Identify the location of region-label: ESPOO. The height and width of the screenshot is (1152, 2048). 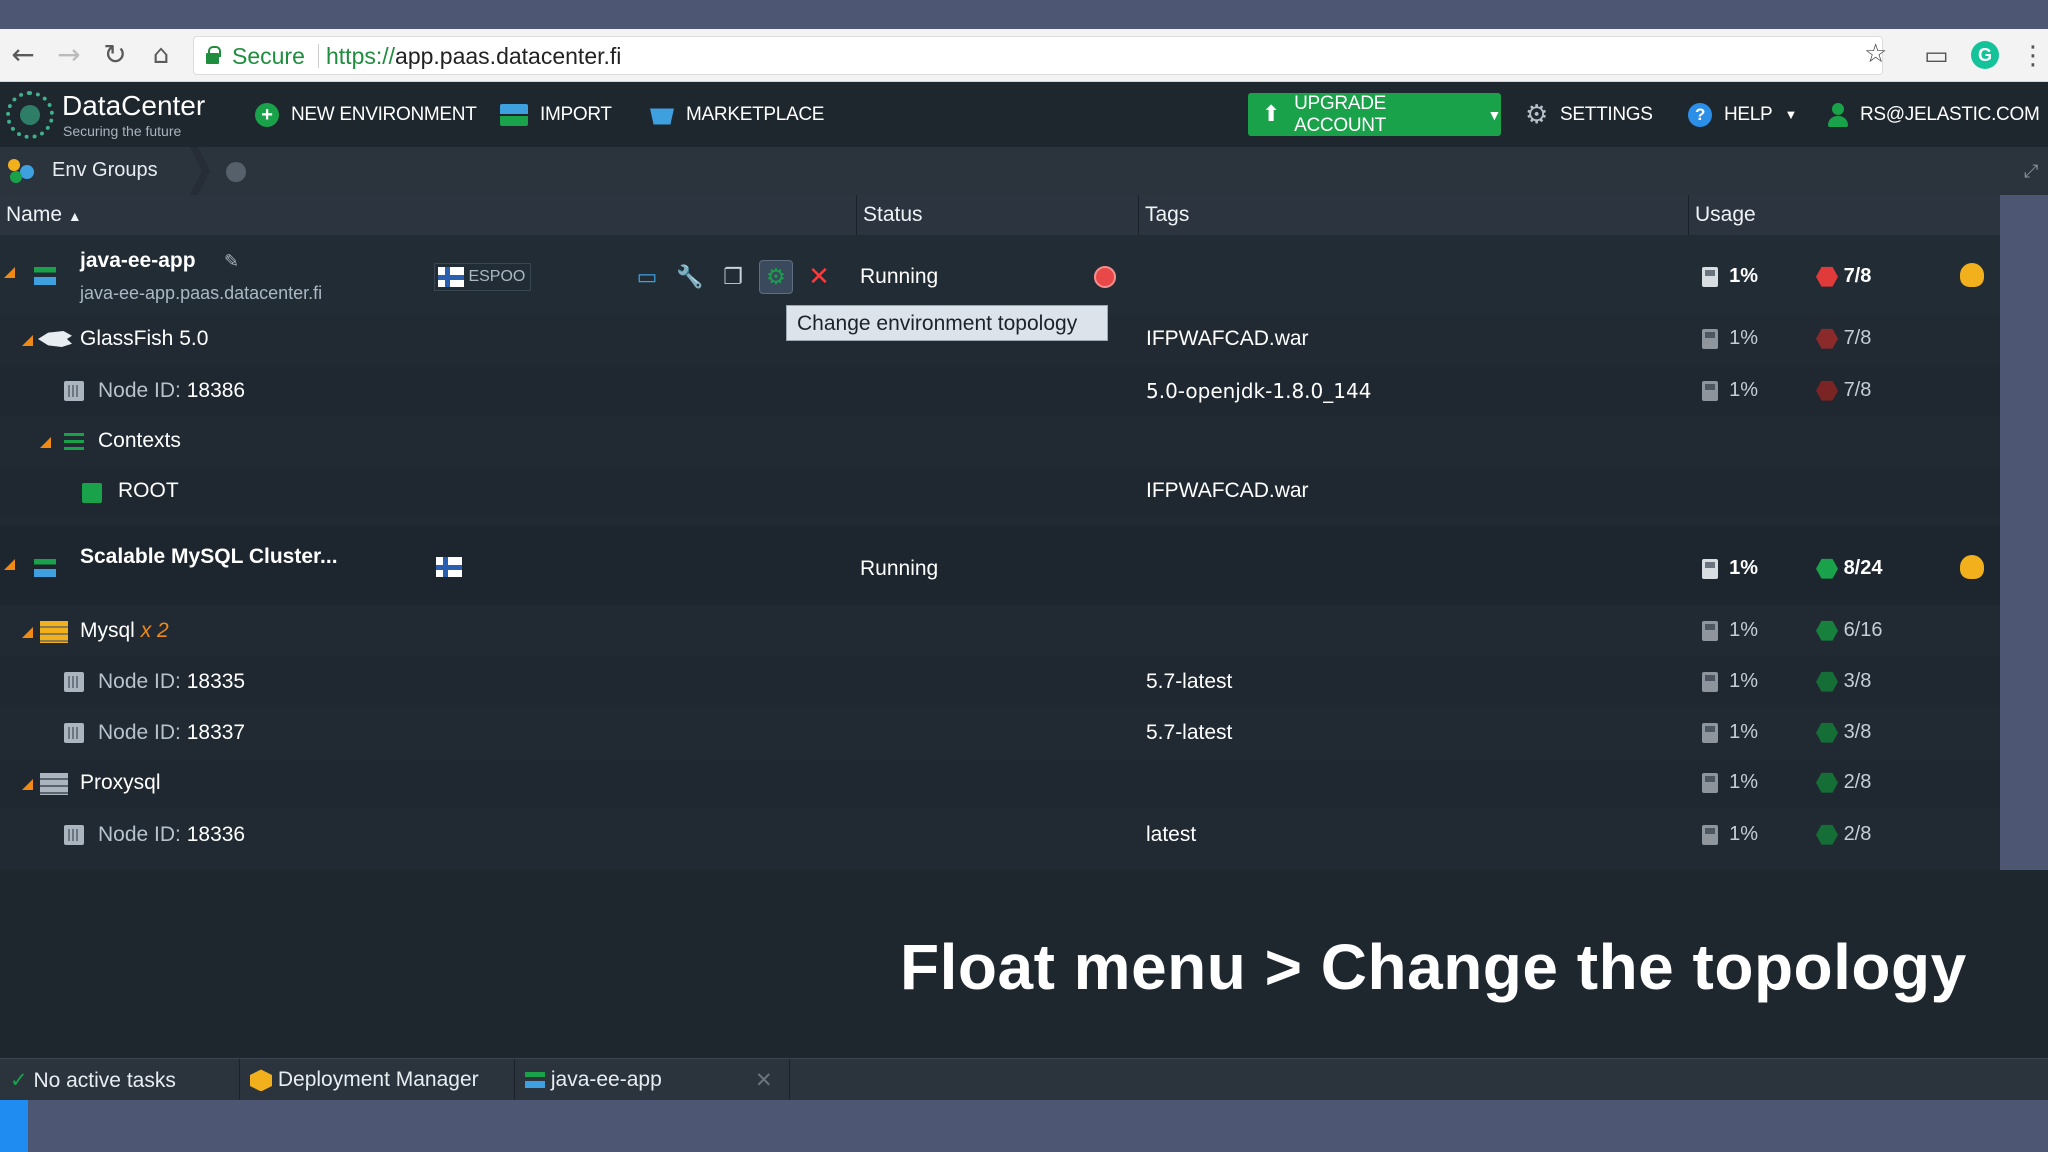
(497, 277).